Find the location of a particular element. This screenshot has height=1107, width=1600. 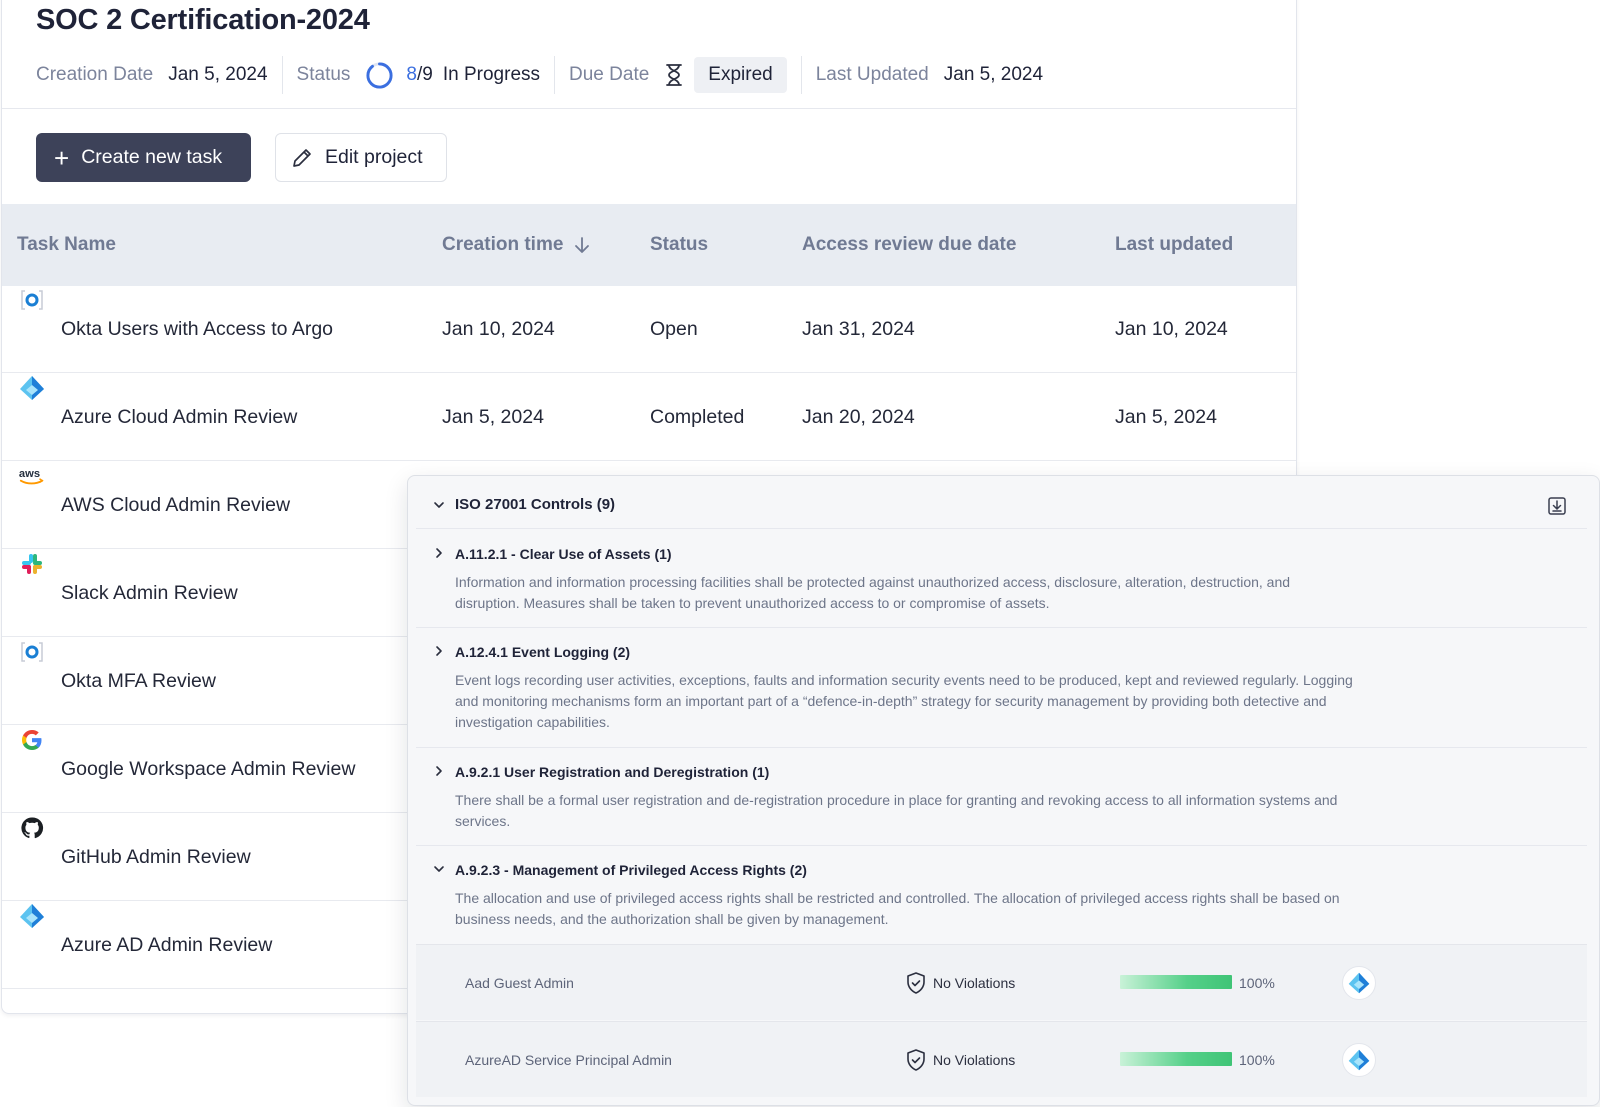

last-updated: Jan 10, 2024 is located at coordinates (1171, 328).